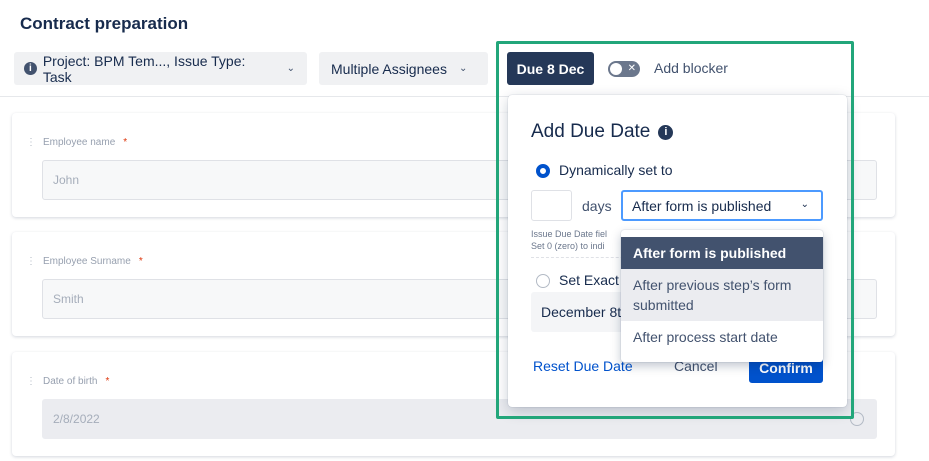 The image size is (929, 461). Describe the element at coordinates (722, 253) in the screenshot. I see `menu-option-form-published: After form is published` at that location.